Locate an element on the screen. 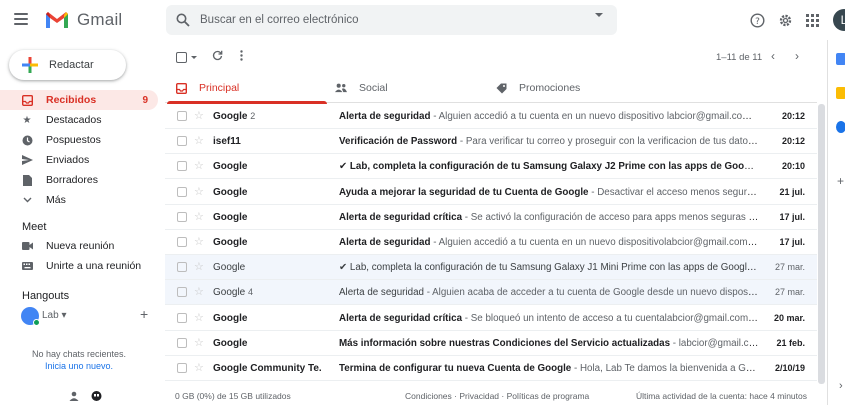 The width and height of the screenshot is (845, 405). settings-icon is located at coordinates (785, 20).